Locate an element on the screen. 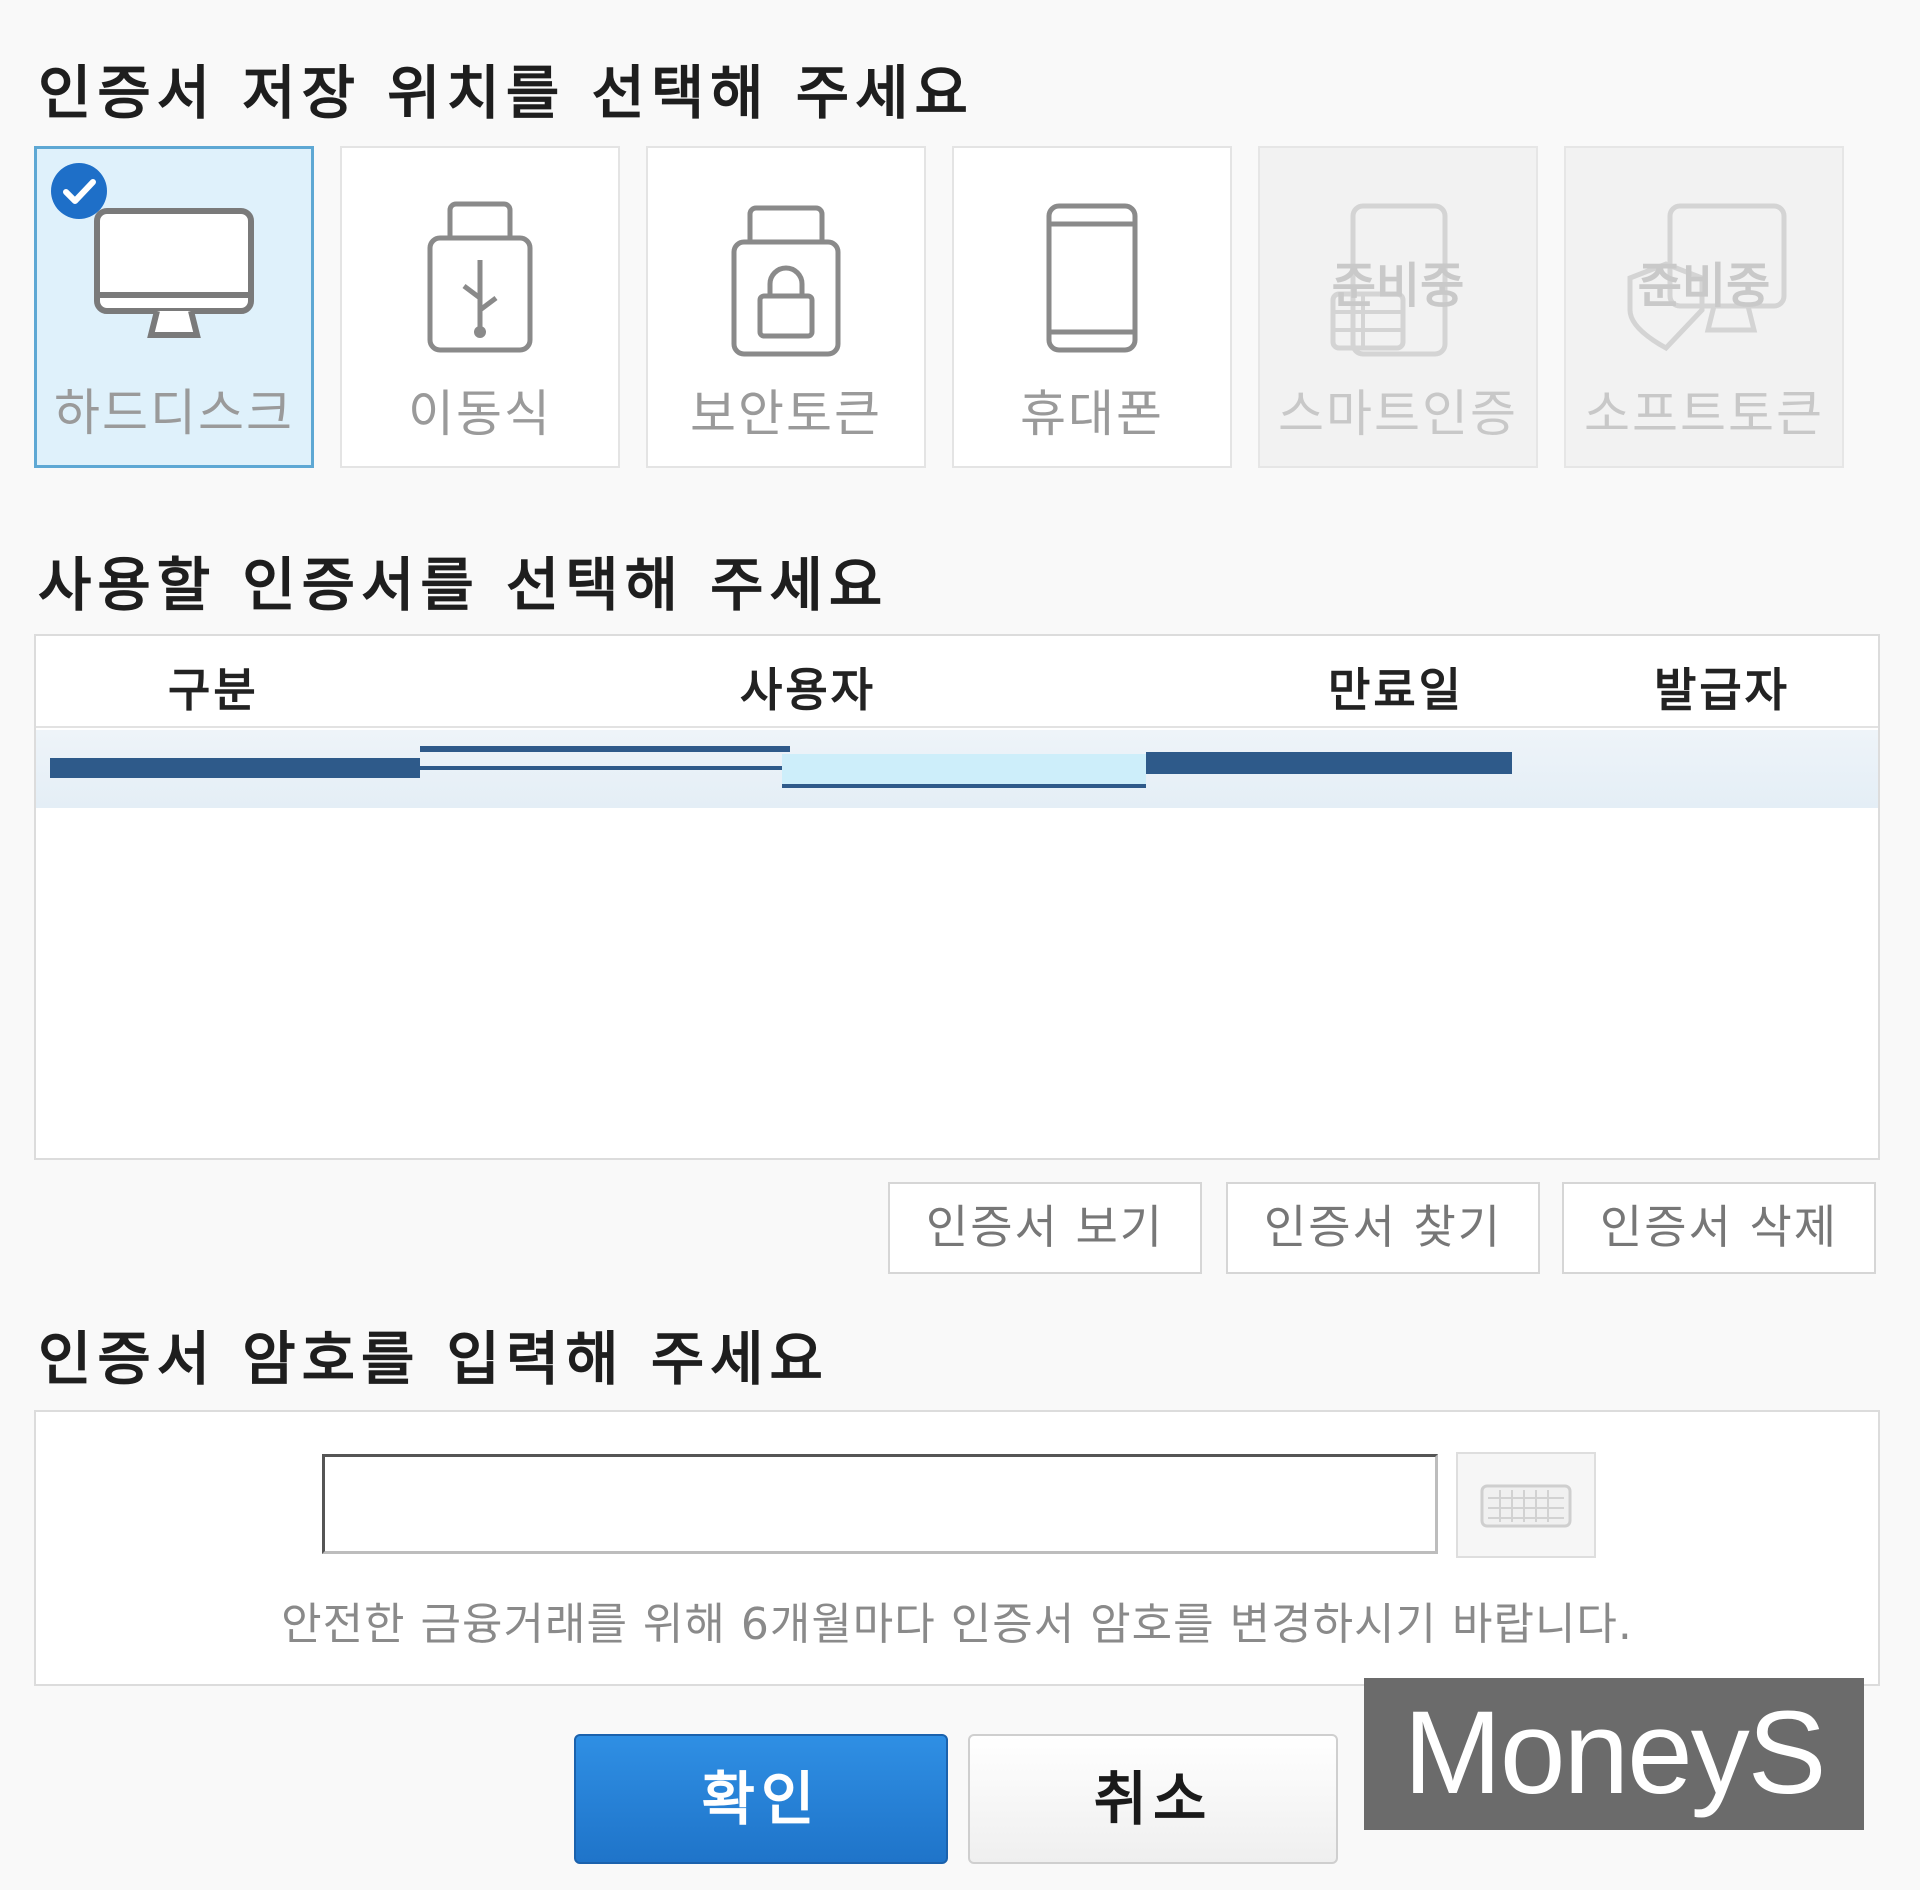 This screenshot has width=1920, height=1890. storage-option-label: 보안토큰 is located at coordinates (786, 414).